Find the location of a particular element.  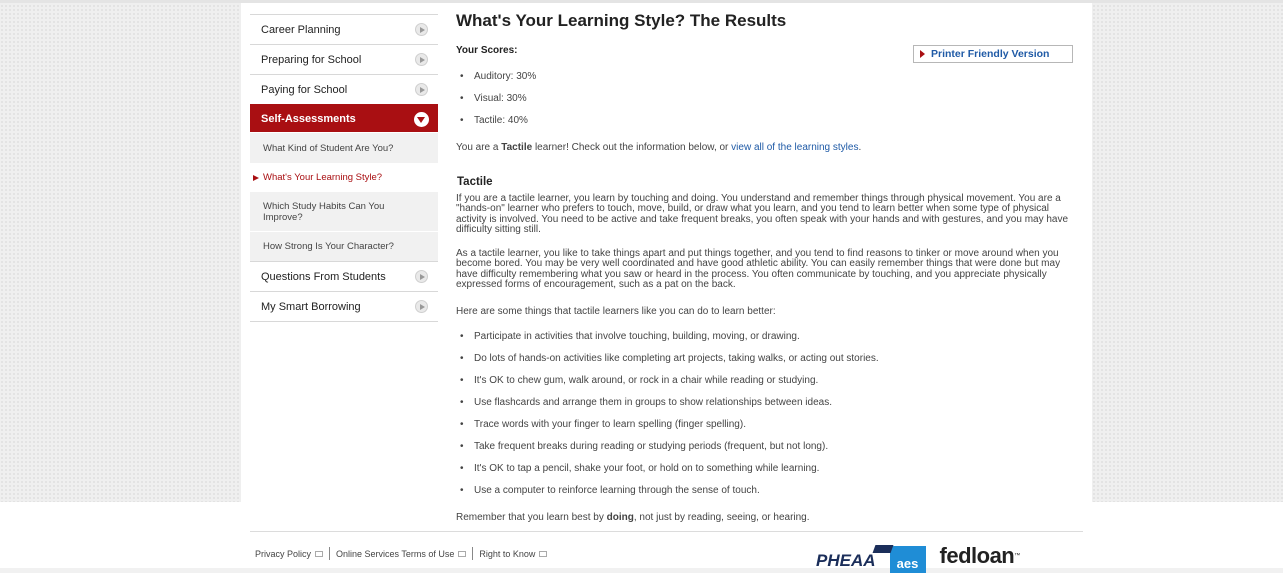

sidebar-item-career-planning: Career Planning is located at coordinates (344, 29).